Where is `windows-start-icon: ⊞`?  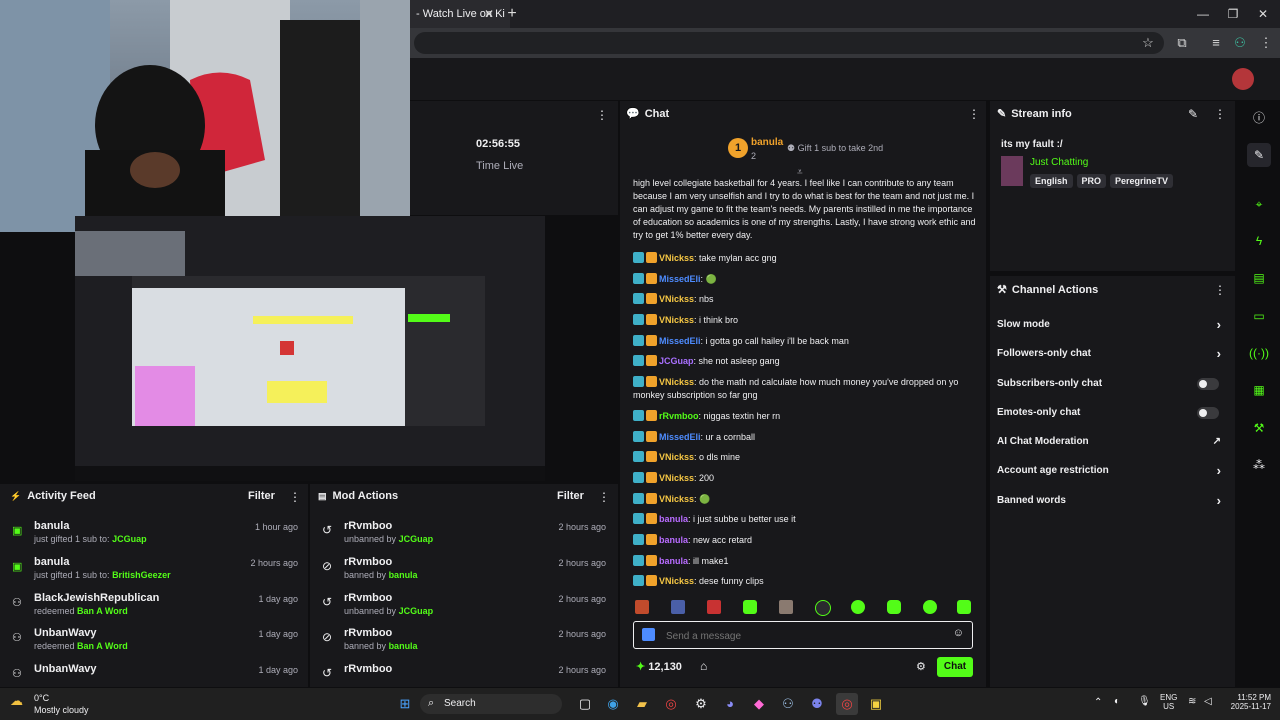
windows-start-icon: ⊞ is located at coordinates (405, 704).